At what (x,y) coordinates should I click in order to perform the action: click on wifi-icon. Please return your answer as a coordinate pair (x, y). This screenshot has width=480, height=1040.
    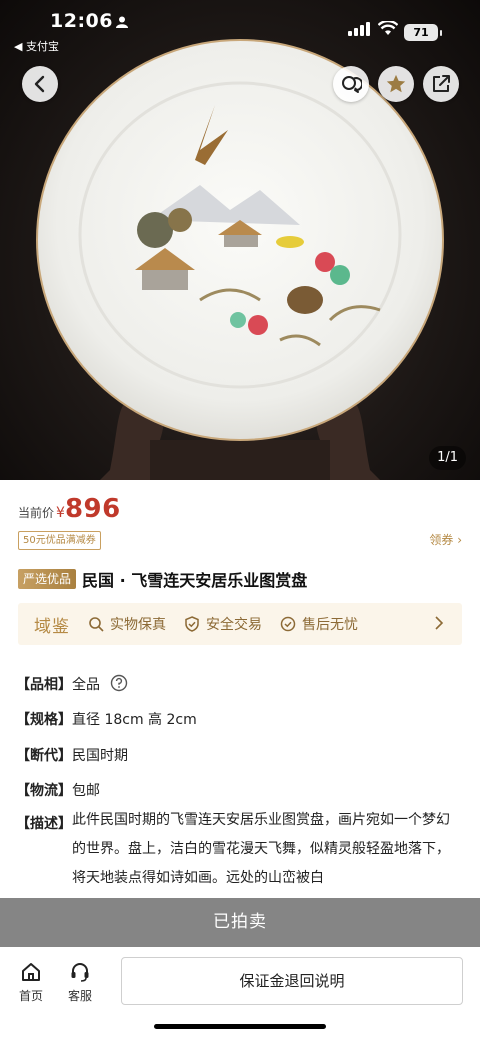
    Looking at the image, I should click on (388, 28).